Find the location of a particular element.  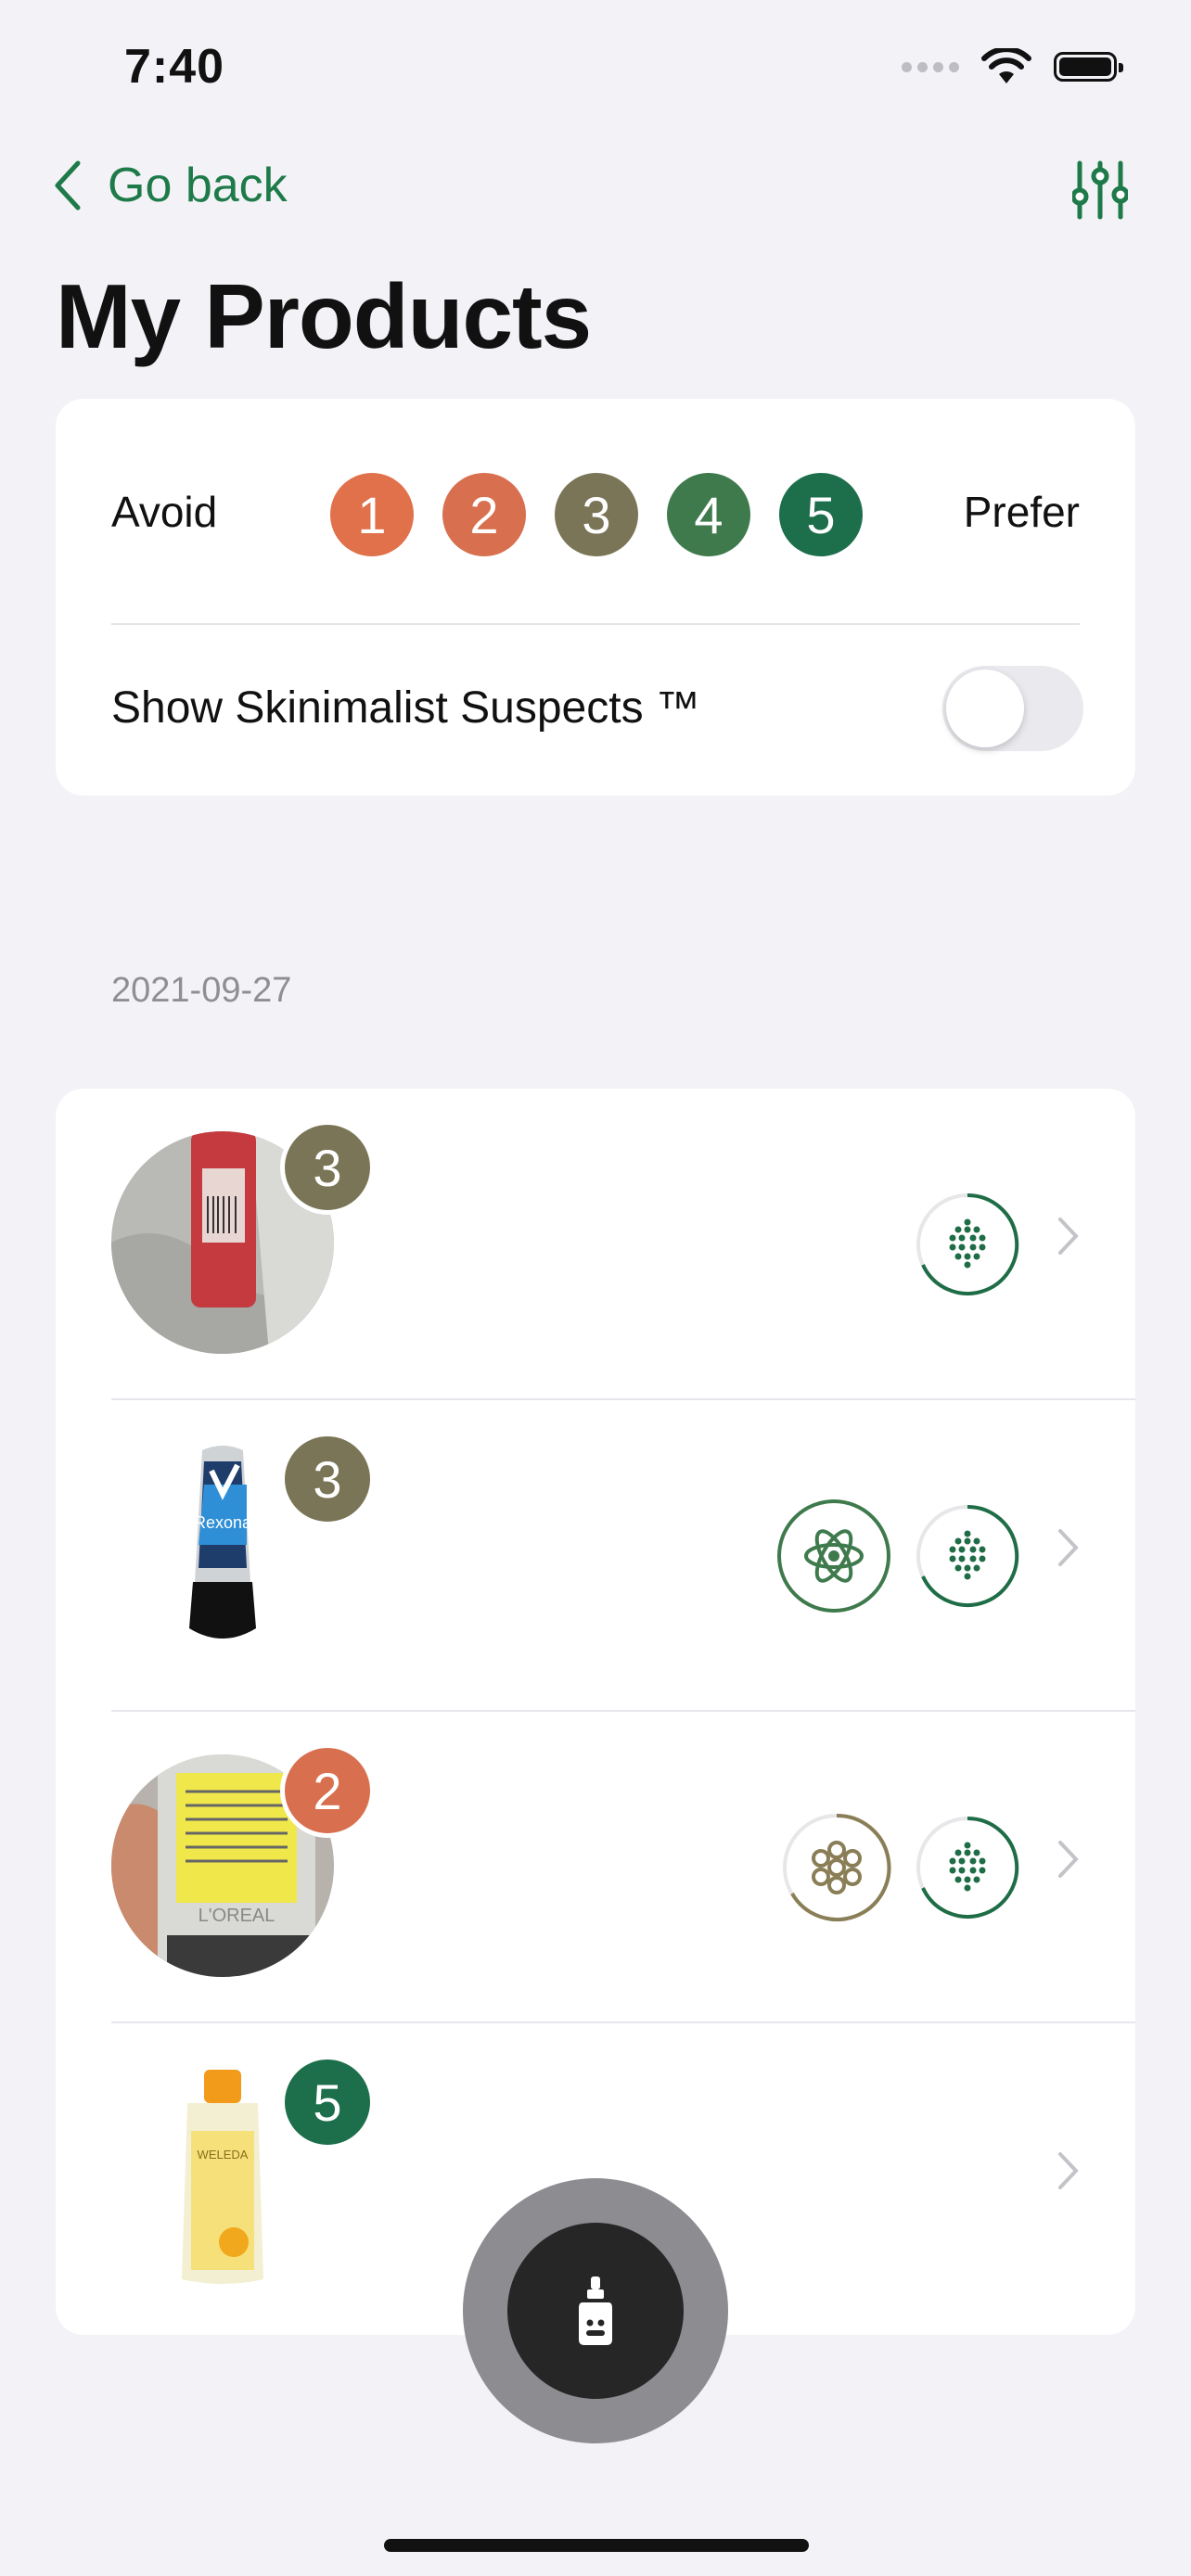

chevron-left-icon is located at coordinates (68, 185).